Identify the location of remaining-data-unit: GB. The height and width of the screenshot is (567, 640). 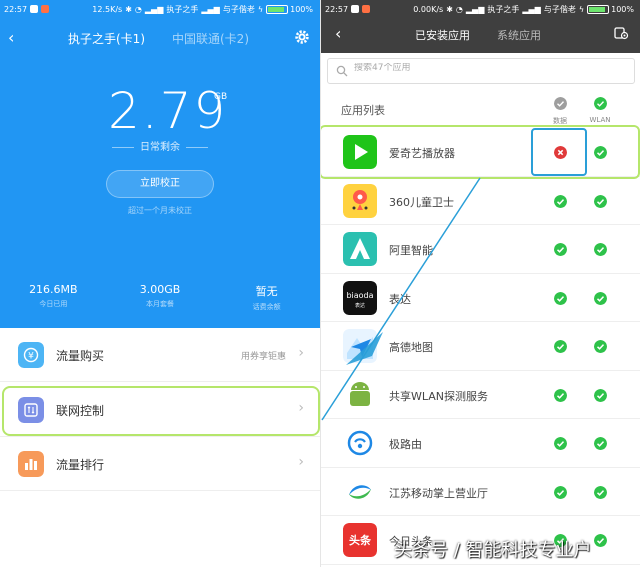
(221, 97).